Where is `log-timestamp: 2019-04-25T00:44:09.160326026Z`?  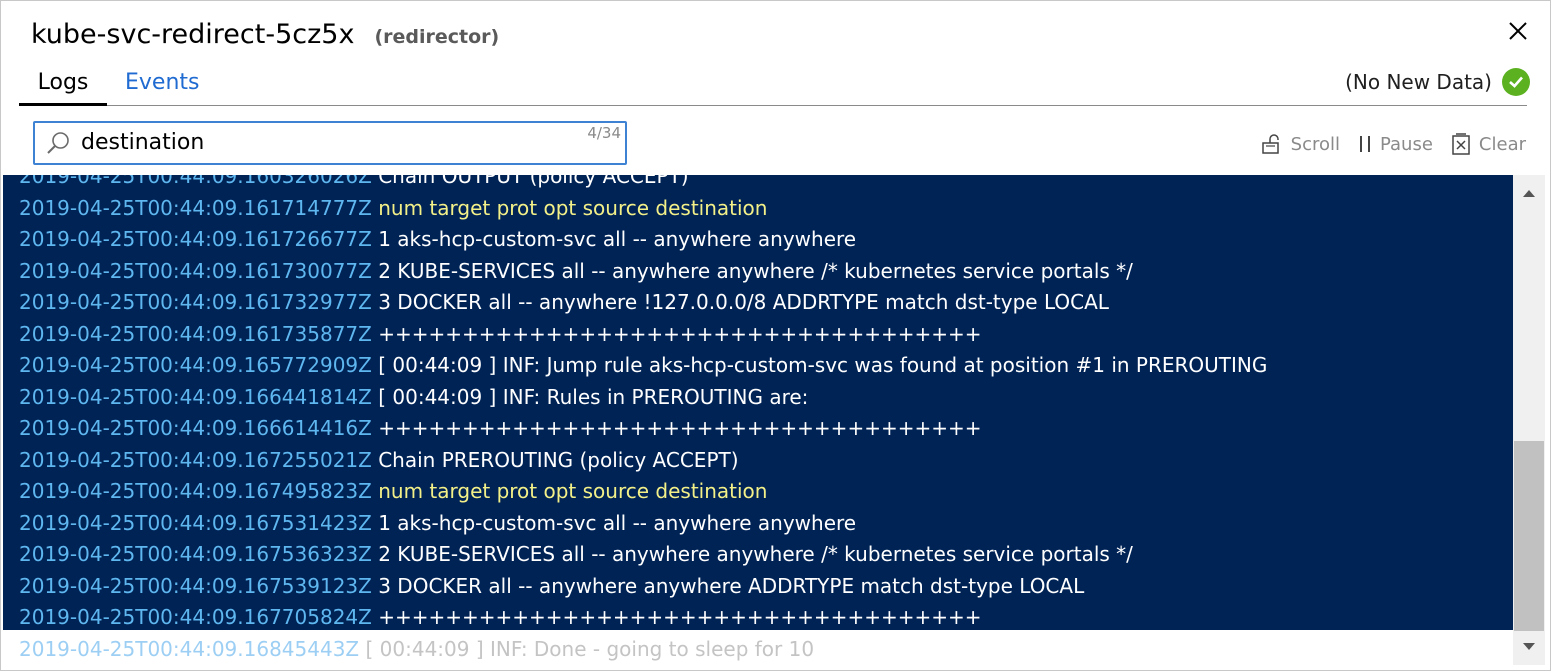 log-timestamp: 2019-04-25T00:44:09.160326026Z is located at coordinates (195, 181).